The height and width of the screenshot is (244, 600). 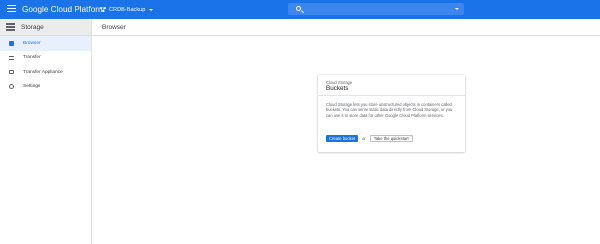 I want to click on sidebar-item-transfer-appliance: Transfer Appliance, so click(x=45, y=72).